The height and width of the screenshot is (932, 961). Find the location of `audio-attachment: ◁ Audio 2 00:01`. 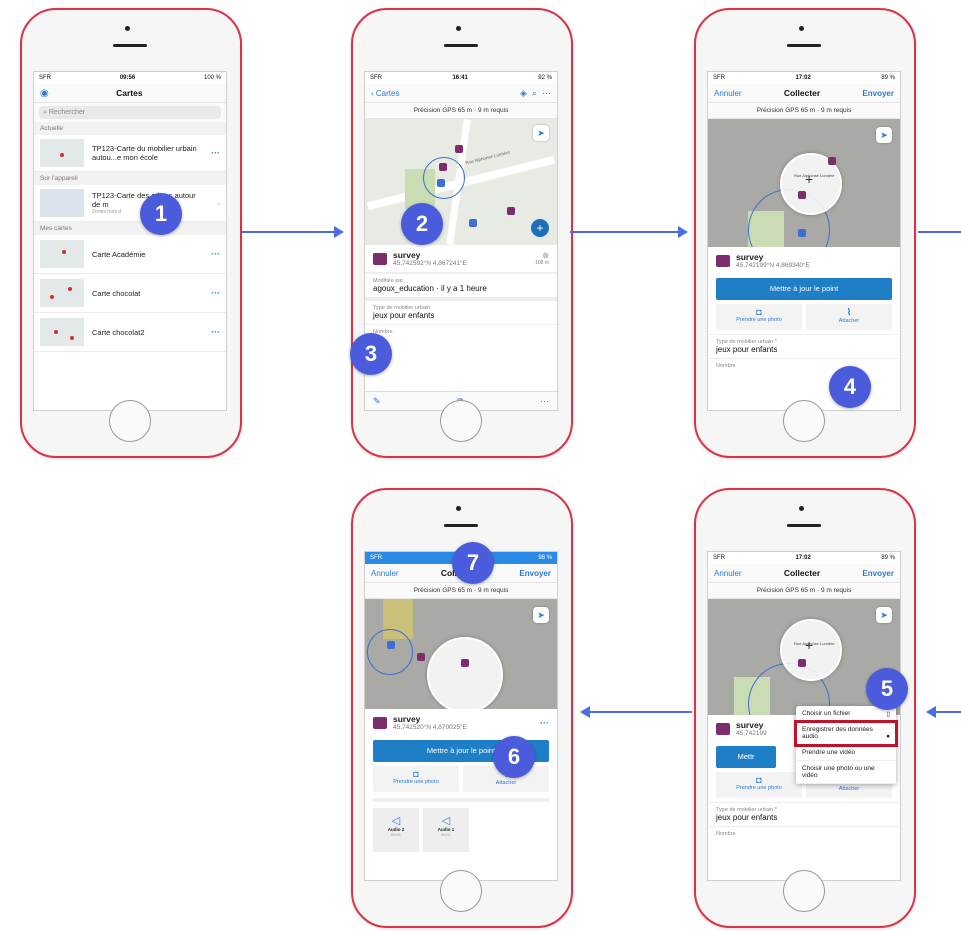

audio-attachment: ◁ Audio 2 00:01 is located at coordinates (396, 830).